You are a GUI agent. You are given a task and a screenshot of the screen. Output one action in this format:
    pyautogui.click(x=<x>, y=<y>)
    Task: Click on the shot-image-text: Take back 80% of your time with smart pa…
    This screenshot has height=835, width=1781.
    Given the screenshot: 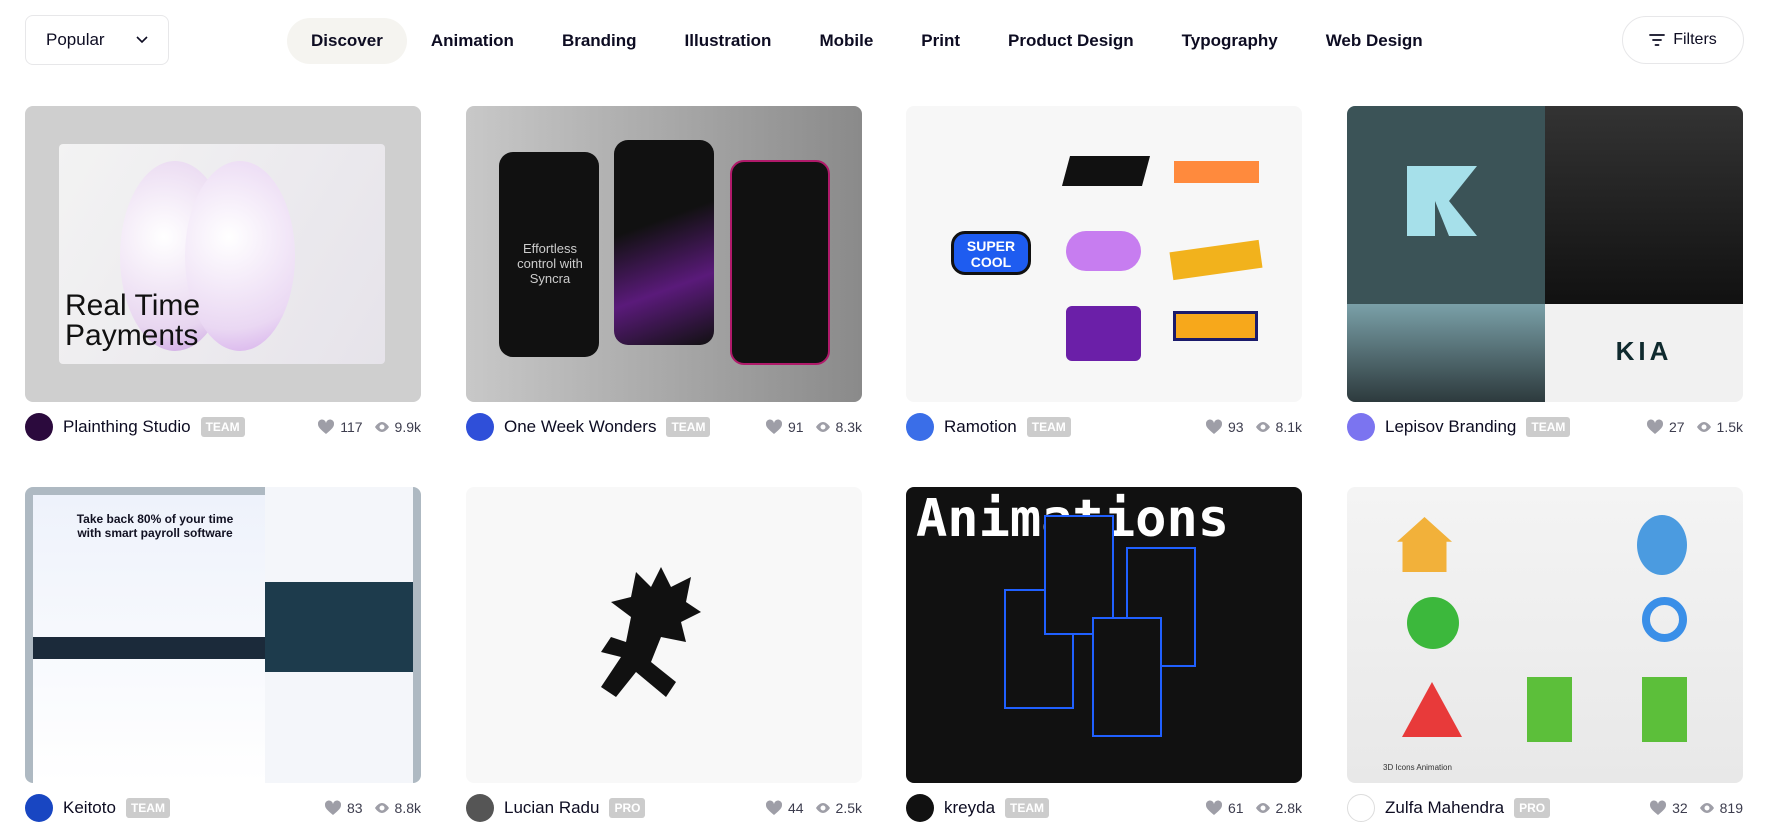 What is the action you would take?
    pyautogui.click(x=155, y=526)
    